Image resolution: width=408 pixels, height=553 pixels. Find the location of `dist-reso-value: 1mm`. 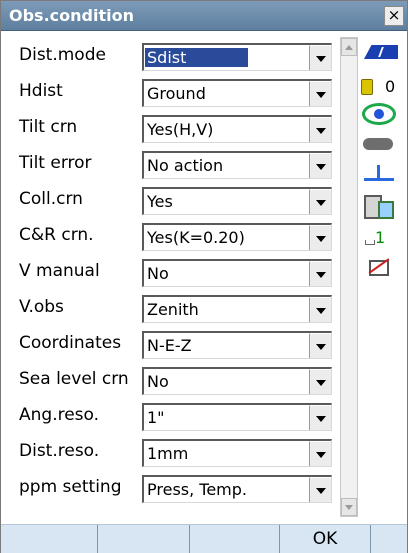

dist-reso-value: 1mm is located at coordinates (168, 453).